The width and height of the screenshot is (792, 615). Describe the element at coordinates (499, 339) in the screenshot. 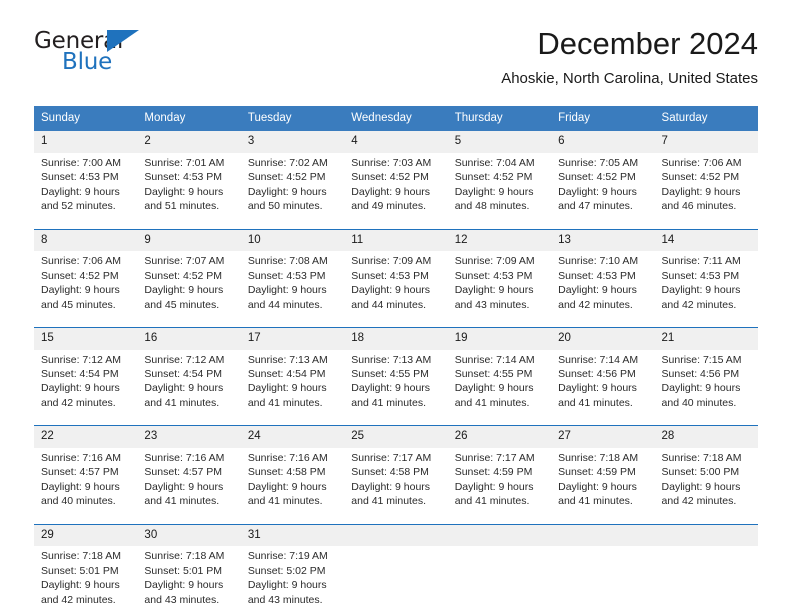

I see `day-number: 19` at that location.